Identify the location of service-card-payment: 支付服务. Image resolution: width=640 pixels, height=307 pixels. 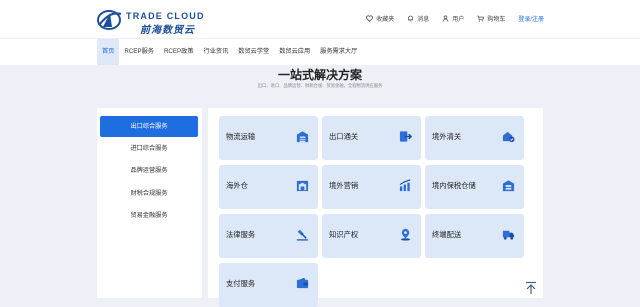
(268, 285).